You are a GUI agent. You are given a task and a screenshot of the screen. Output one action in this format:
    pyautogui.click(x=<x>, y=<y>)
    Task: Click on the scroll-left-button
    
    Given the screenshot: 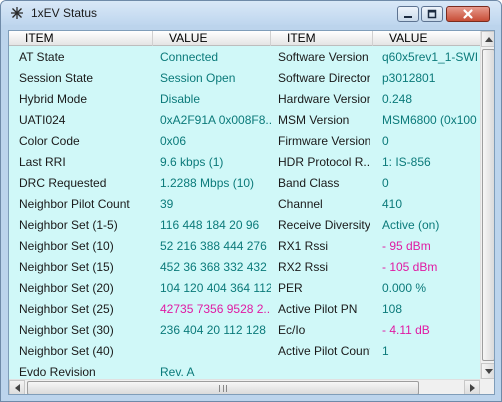 What is the action you would take?
    pyautogui.click(x=17, y=387)
    